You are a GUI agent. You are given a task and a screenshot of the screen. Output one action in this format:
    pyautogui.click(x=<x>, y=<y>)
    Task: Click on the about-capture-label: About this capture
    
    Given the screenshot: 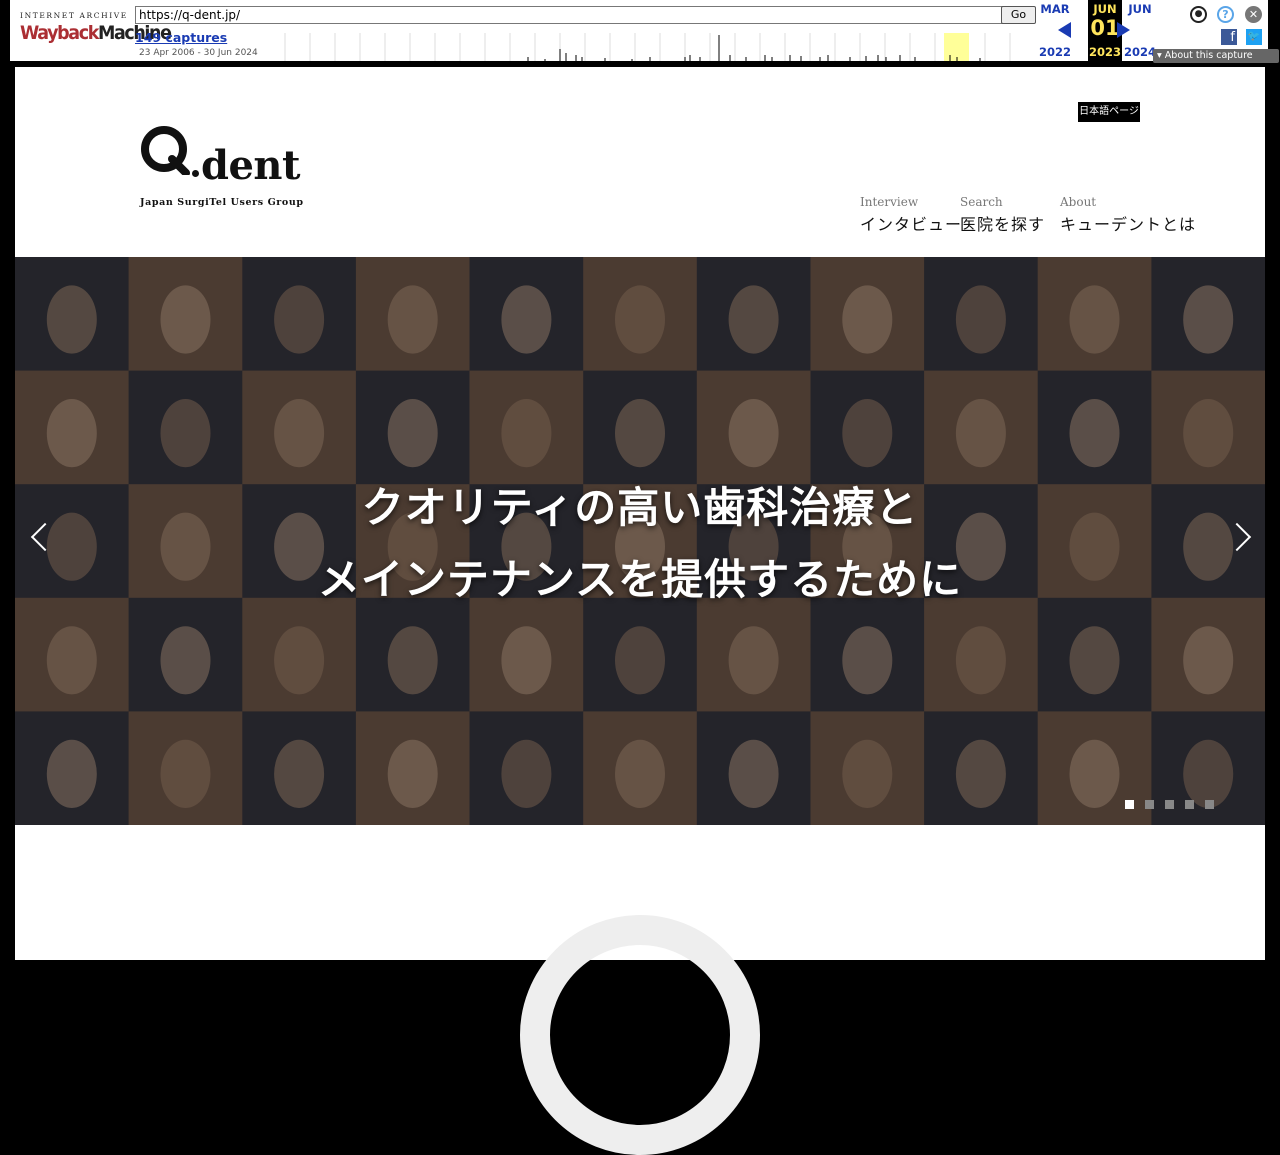 What is the action you would take?
    pyautogui.click(x=1208, y=55)
    